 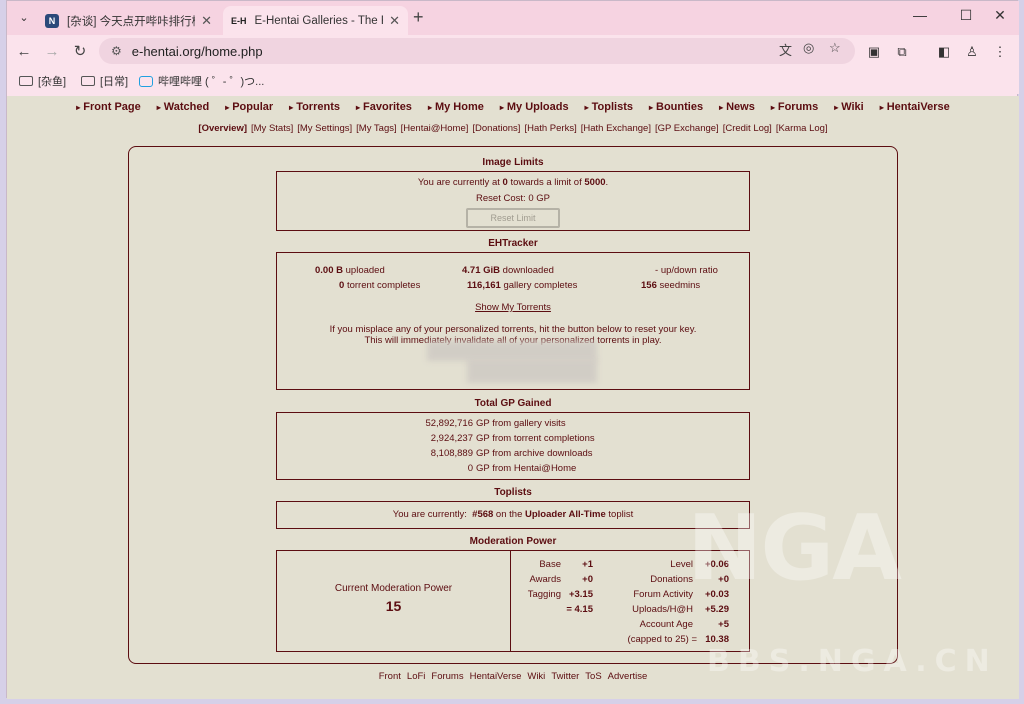 I want to click on sub-nav-link: [Hath Exchange], so click(x=616, y=128).